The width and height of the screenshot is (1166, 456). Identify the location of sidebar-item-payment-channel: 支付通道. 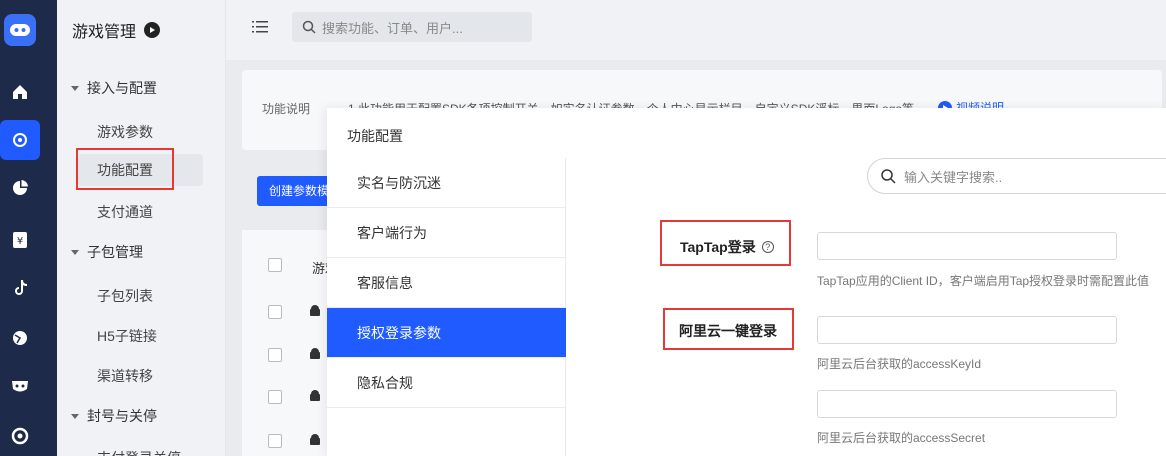
(125, 212).